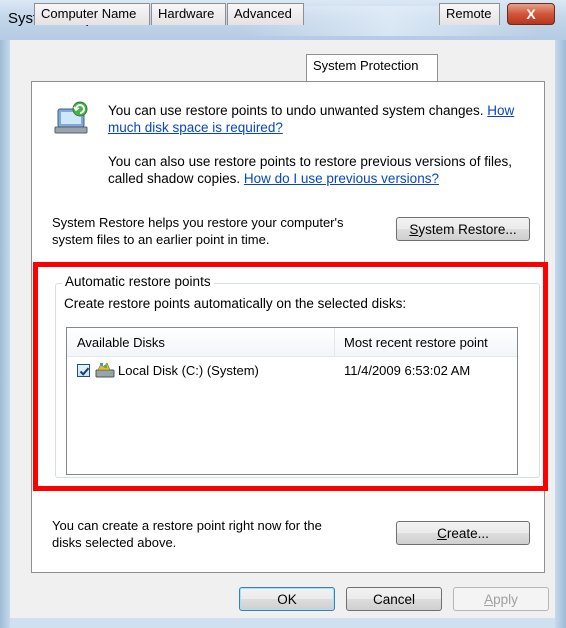  I want to click on tab-advanced: Advanced, so click(265, 14).